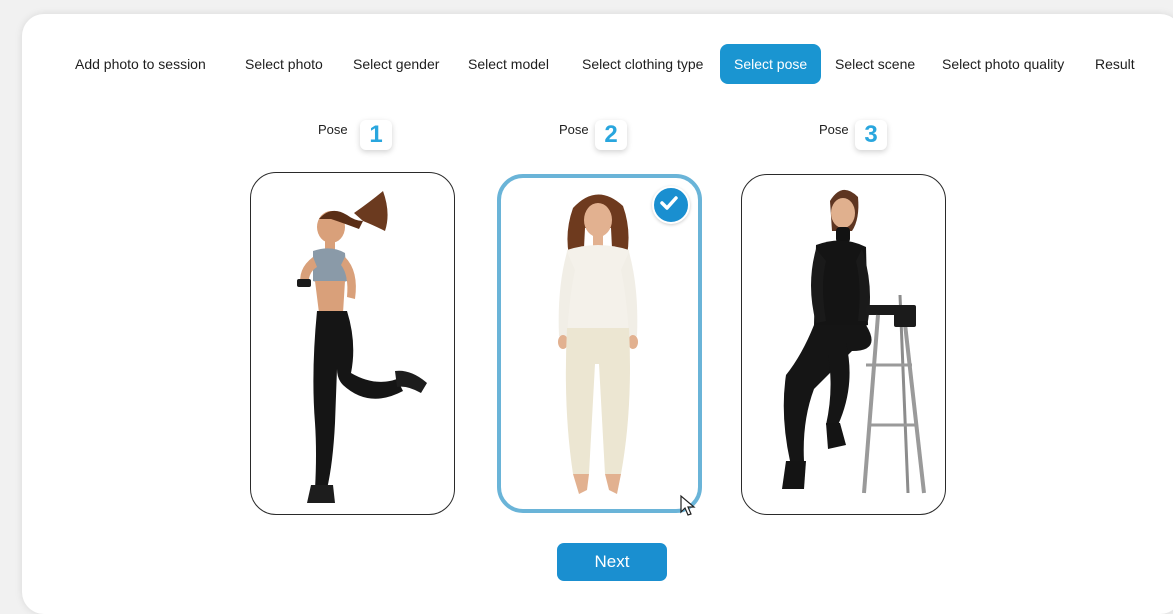  What do you see at coordinates (362, 347) in the screenshot?
I see `woman-jumping-photo` at bounding box center [362, 347].